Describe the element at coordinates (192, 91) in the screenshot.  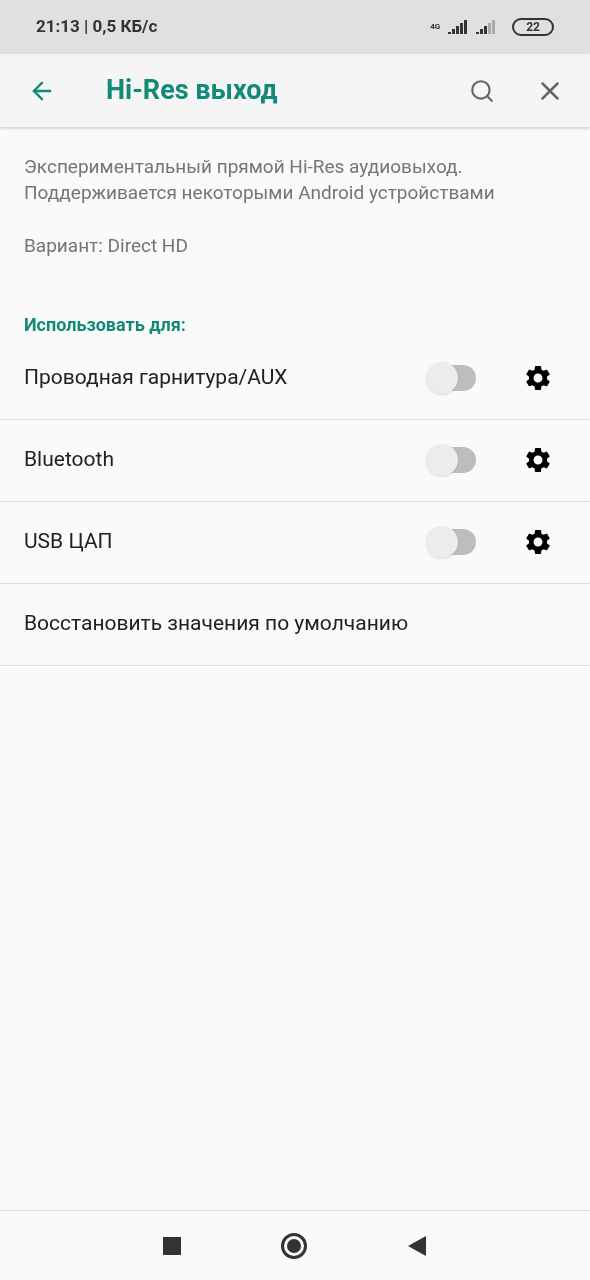
I see `page-title: Hi-Res выход` at that location.